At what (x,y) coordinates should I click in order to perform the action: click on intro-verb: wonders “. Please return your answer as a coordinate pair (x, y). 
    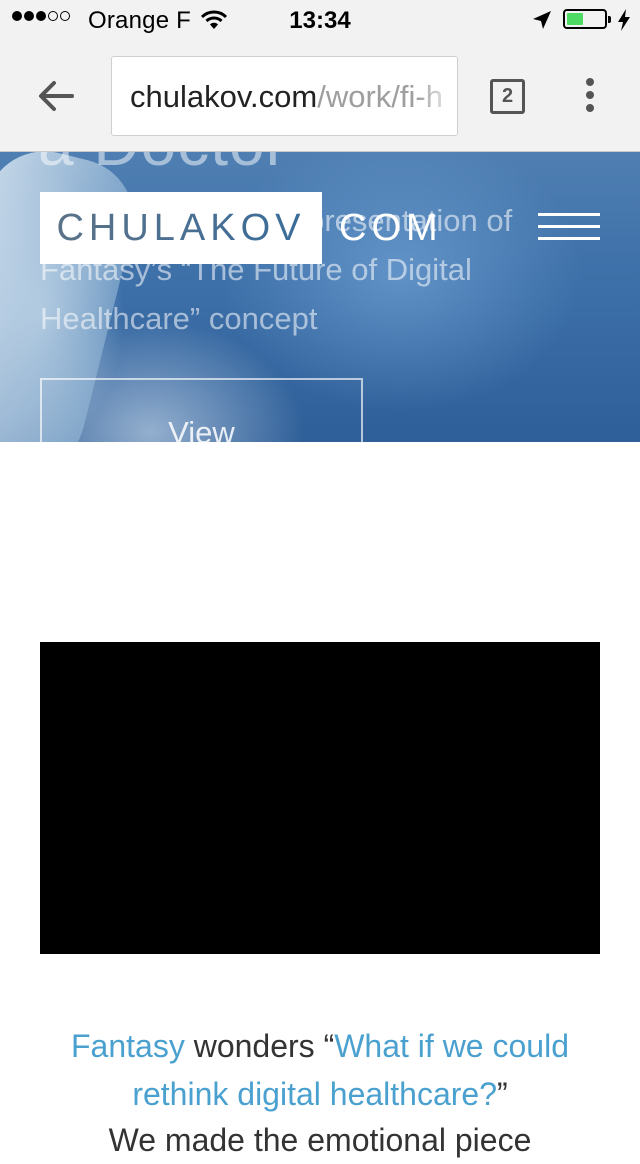
    Looking at the image, I should click on (259, 1046).